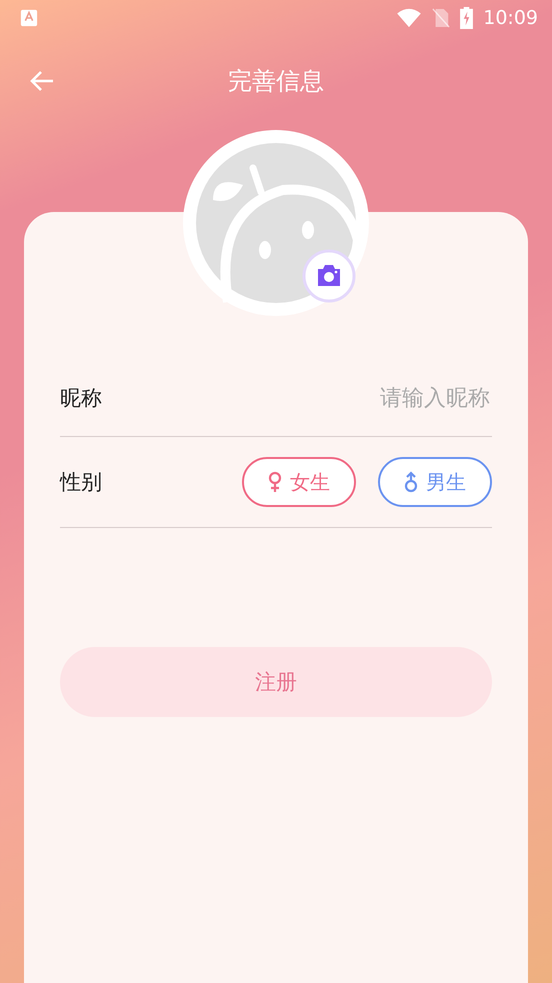 Image resolution: width=552 pixels, height=983 pixels. I want to click on gender-label: 性别, so click(81, 482).